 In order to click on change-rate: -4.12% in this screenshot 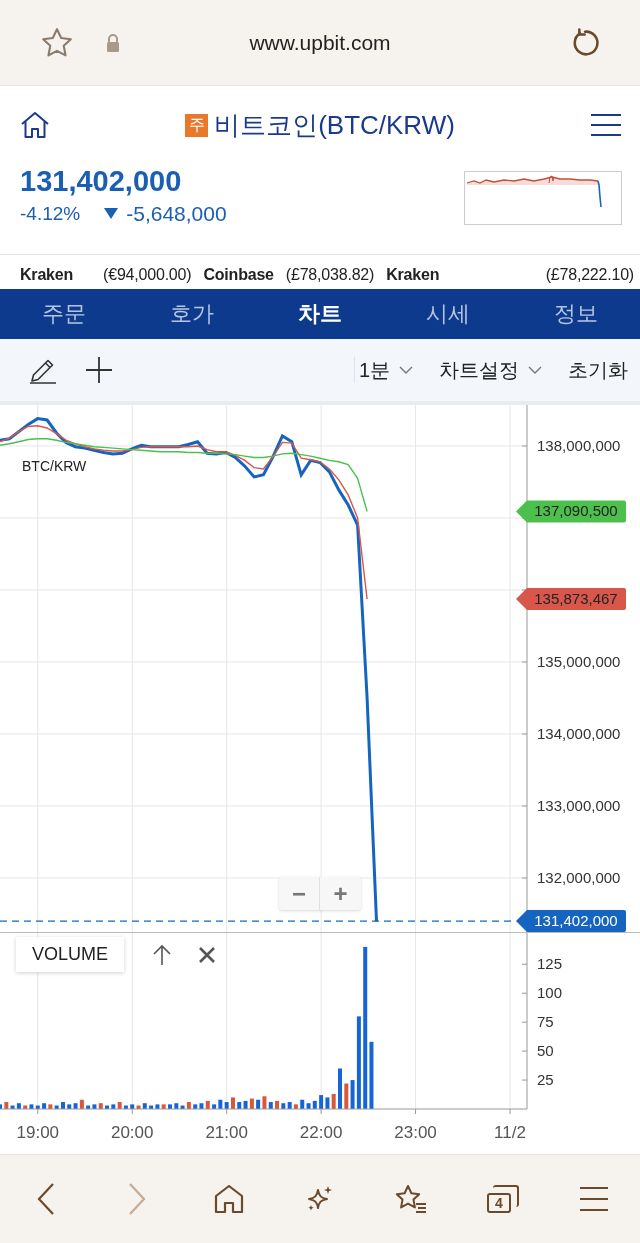, I will do `click(50, 214)`.